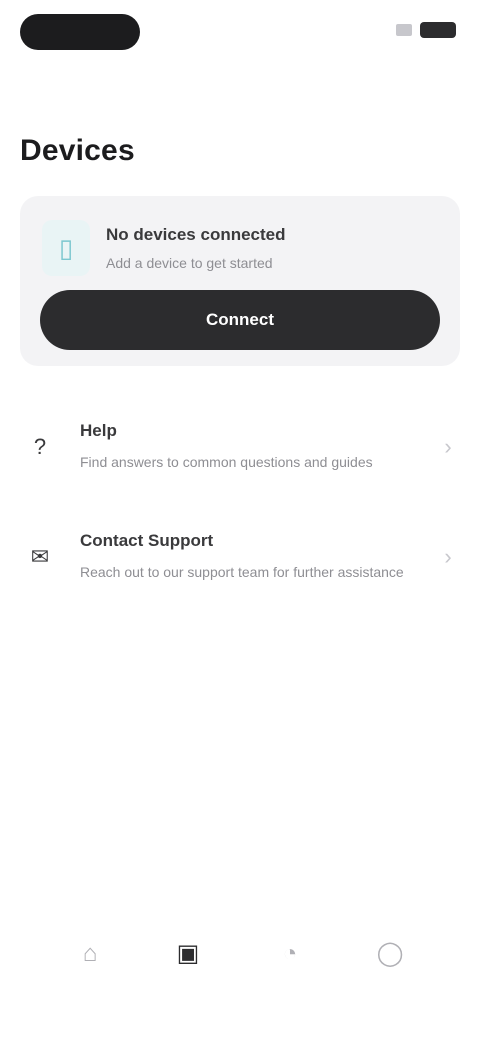  Describe the element at coordinates (290, 953) in the screenshot. I see `activity-icon: ◔` at that location.